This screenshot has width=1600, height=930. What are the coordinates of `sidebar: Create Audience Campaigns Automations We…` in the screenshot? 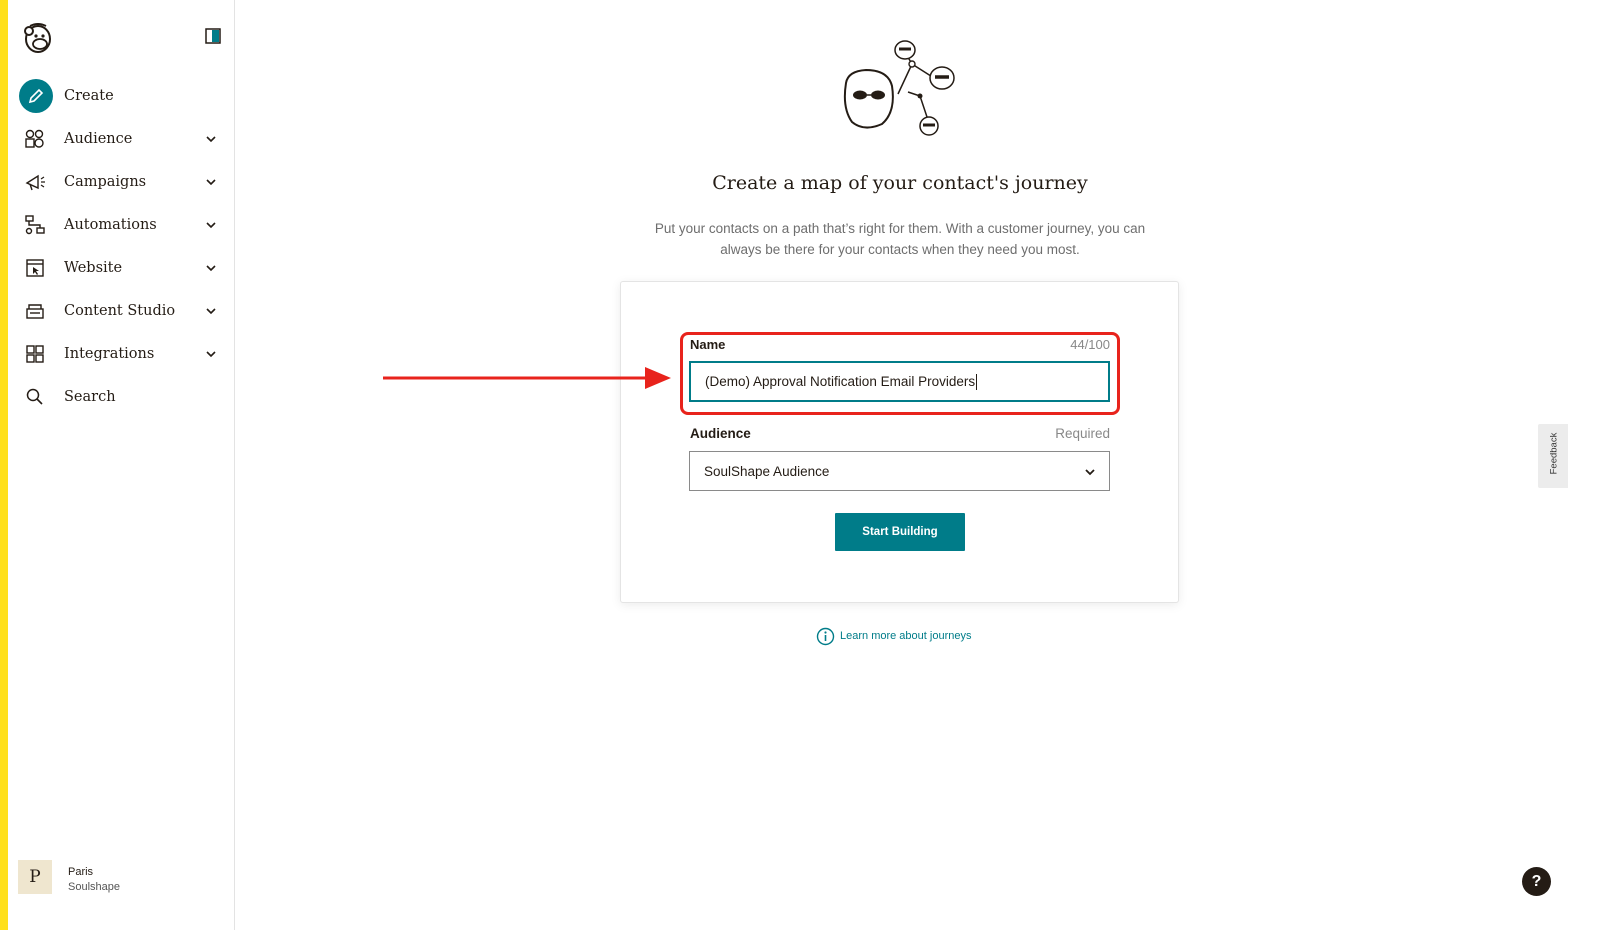 It's located at (121, 465).